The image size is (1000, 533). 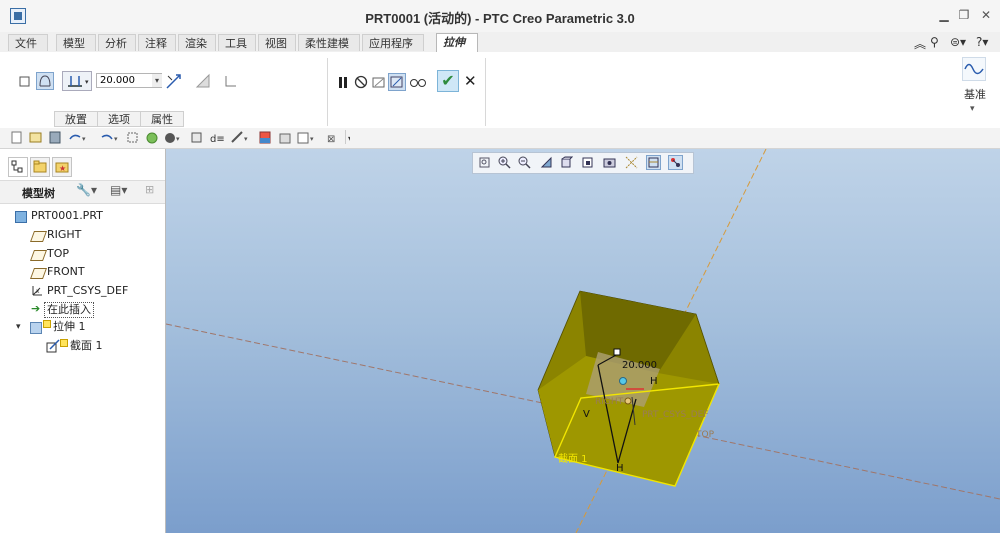 I want to click on expand-arrow-icon: ▾, so click(x=21, y=325).